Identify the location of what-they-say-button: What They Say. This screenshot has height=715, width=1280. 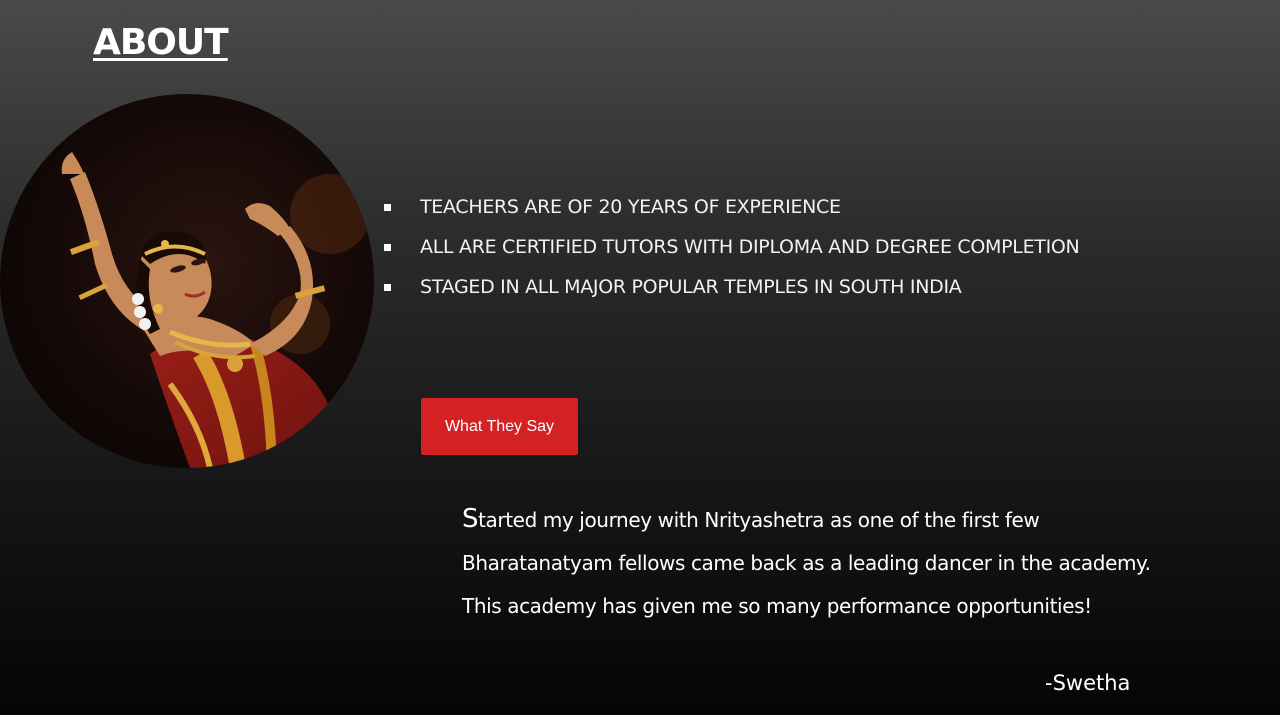
(499, 426).